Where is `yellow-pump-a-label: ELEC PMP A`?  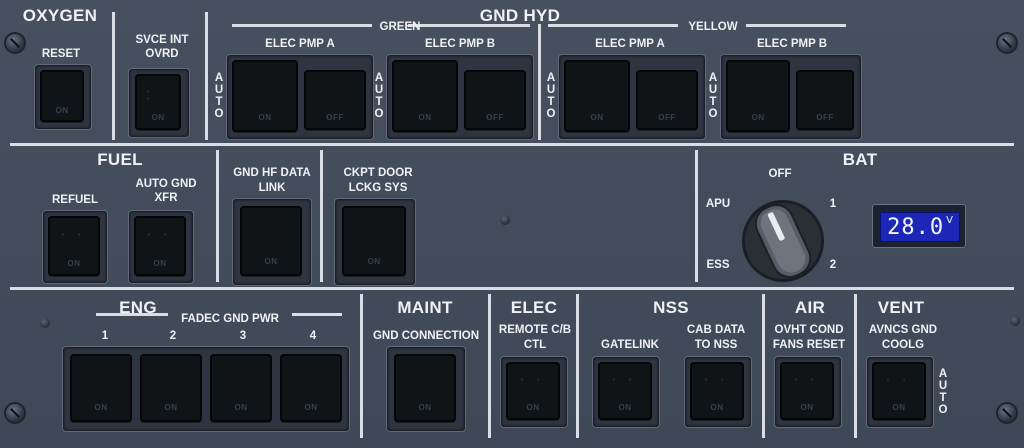 yellow-pump-a-label: ELEC PMP A is located at coordinates (630, 44).